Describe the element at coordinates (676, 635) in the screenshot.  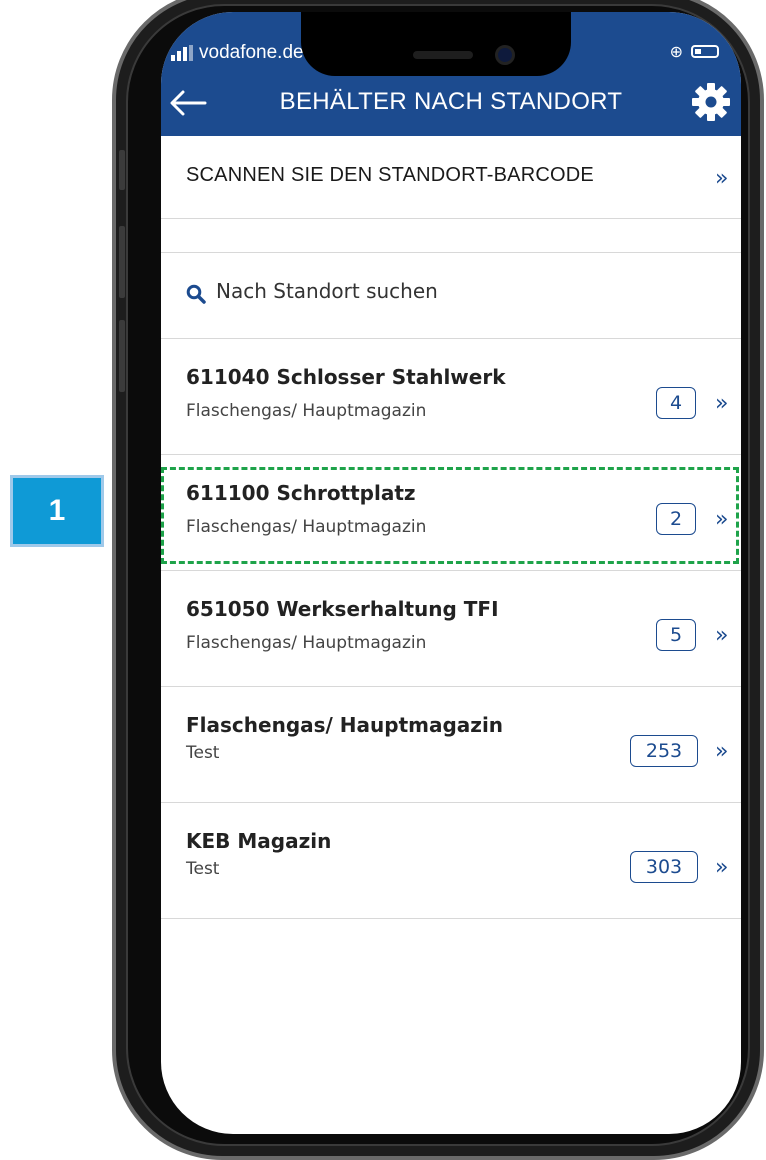
I see `container-count-badge: 5` at that location.